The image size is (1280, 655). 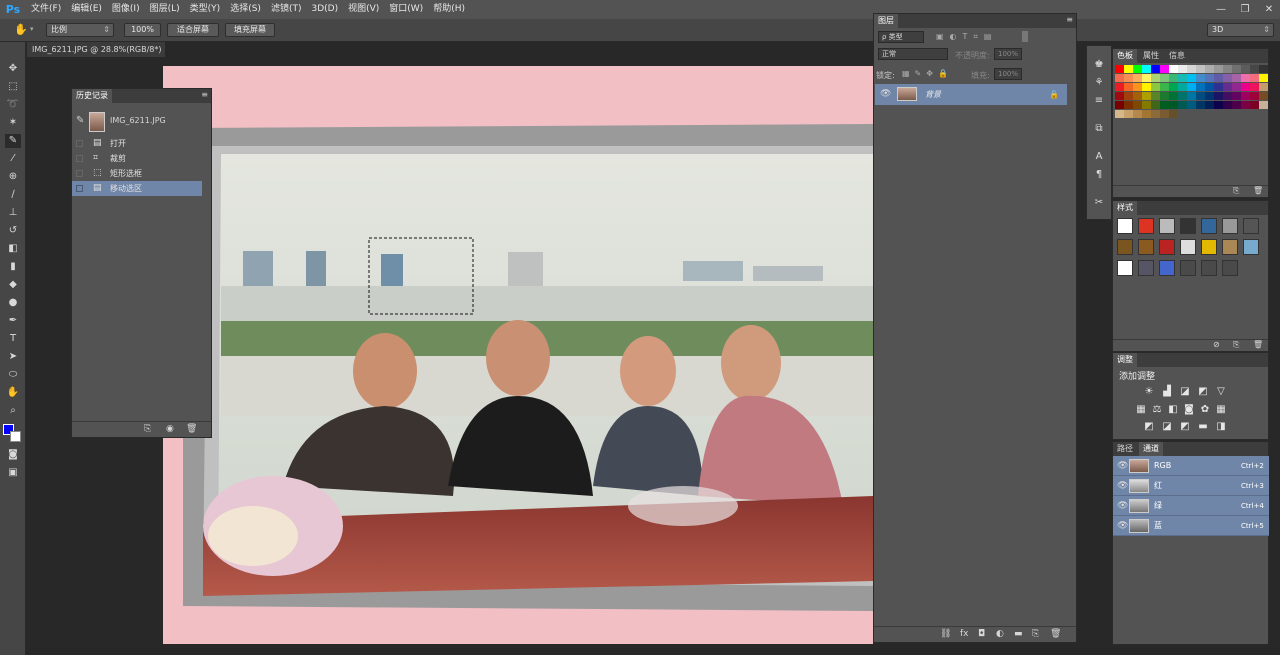 I want to click on eraser-tool-icon: ◧, so click(x=13, y=249).